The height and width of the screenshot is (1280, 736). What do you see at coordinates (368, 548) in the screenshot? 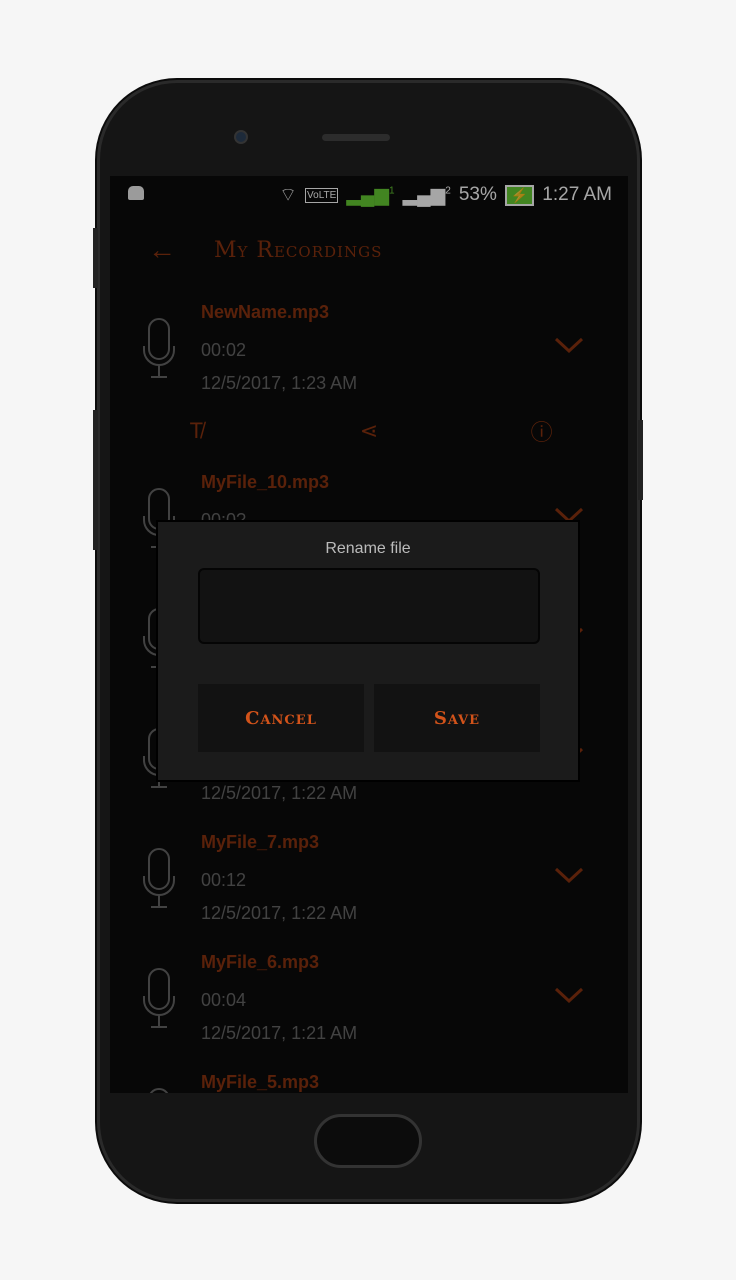
I see `dialog-title: Rename file` at bounding box center [368, 548].